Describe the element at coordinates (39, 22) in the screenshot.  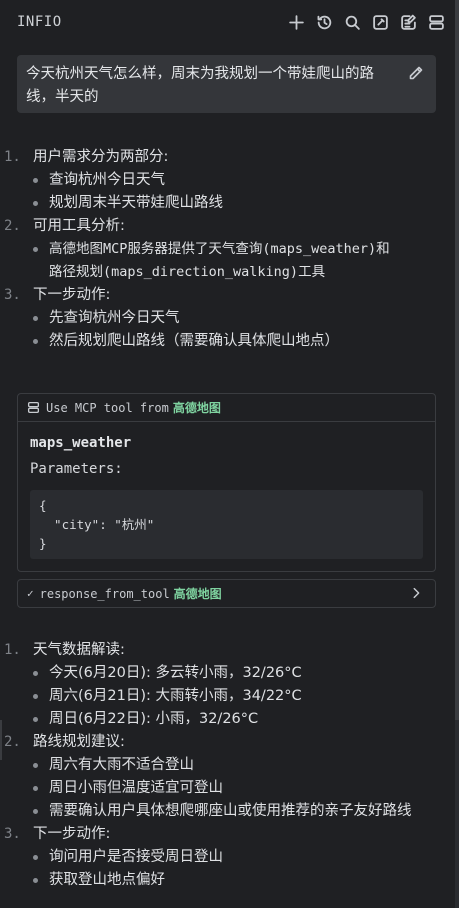
I see `app-title: INFIO` at that location.